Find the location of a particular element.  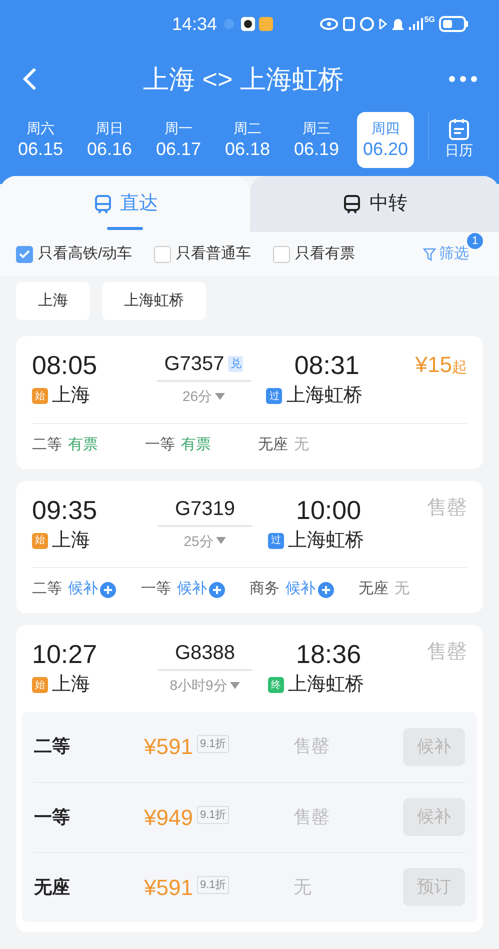

filter-label: 只看普通车 is located at coordinates (214, 254).